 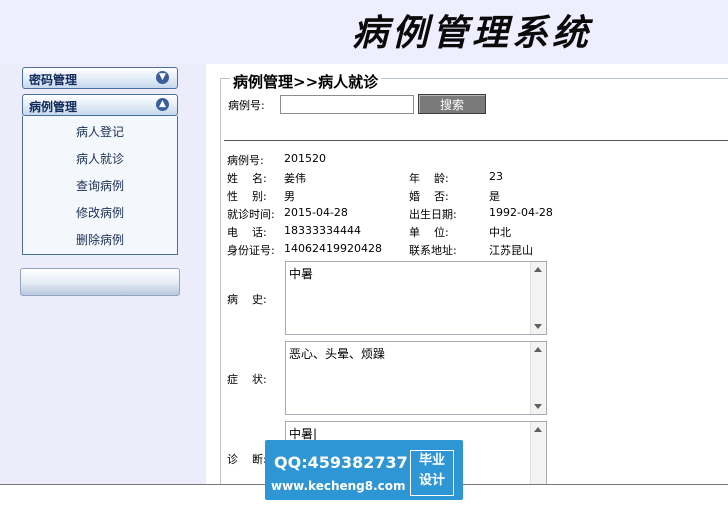 What do you see at coordinates (476, 140) in the screenshot?
I see `divider` at bounding box center [476, 140].